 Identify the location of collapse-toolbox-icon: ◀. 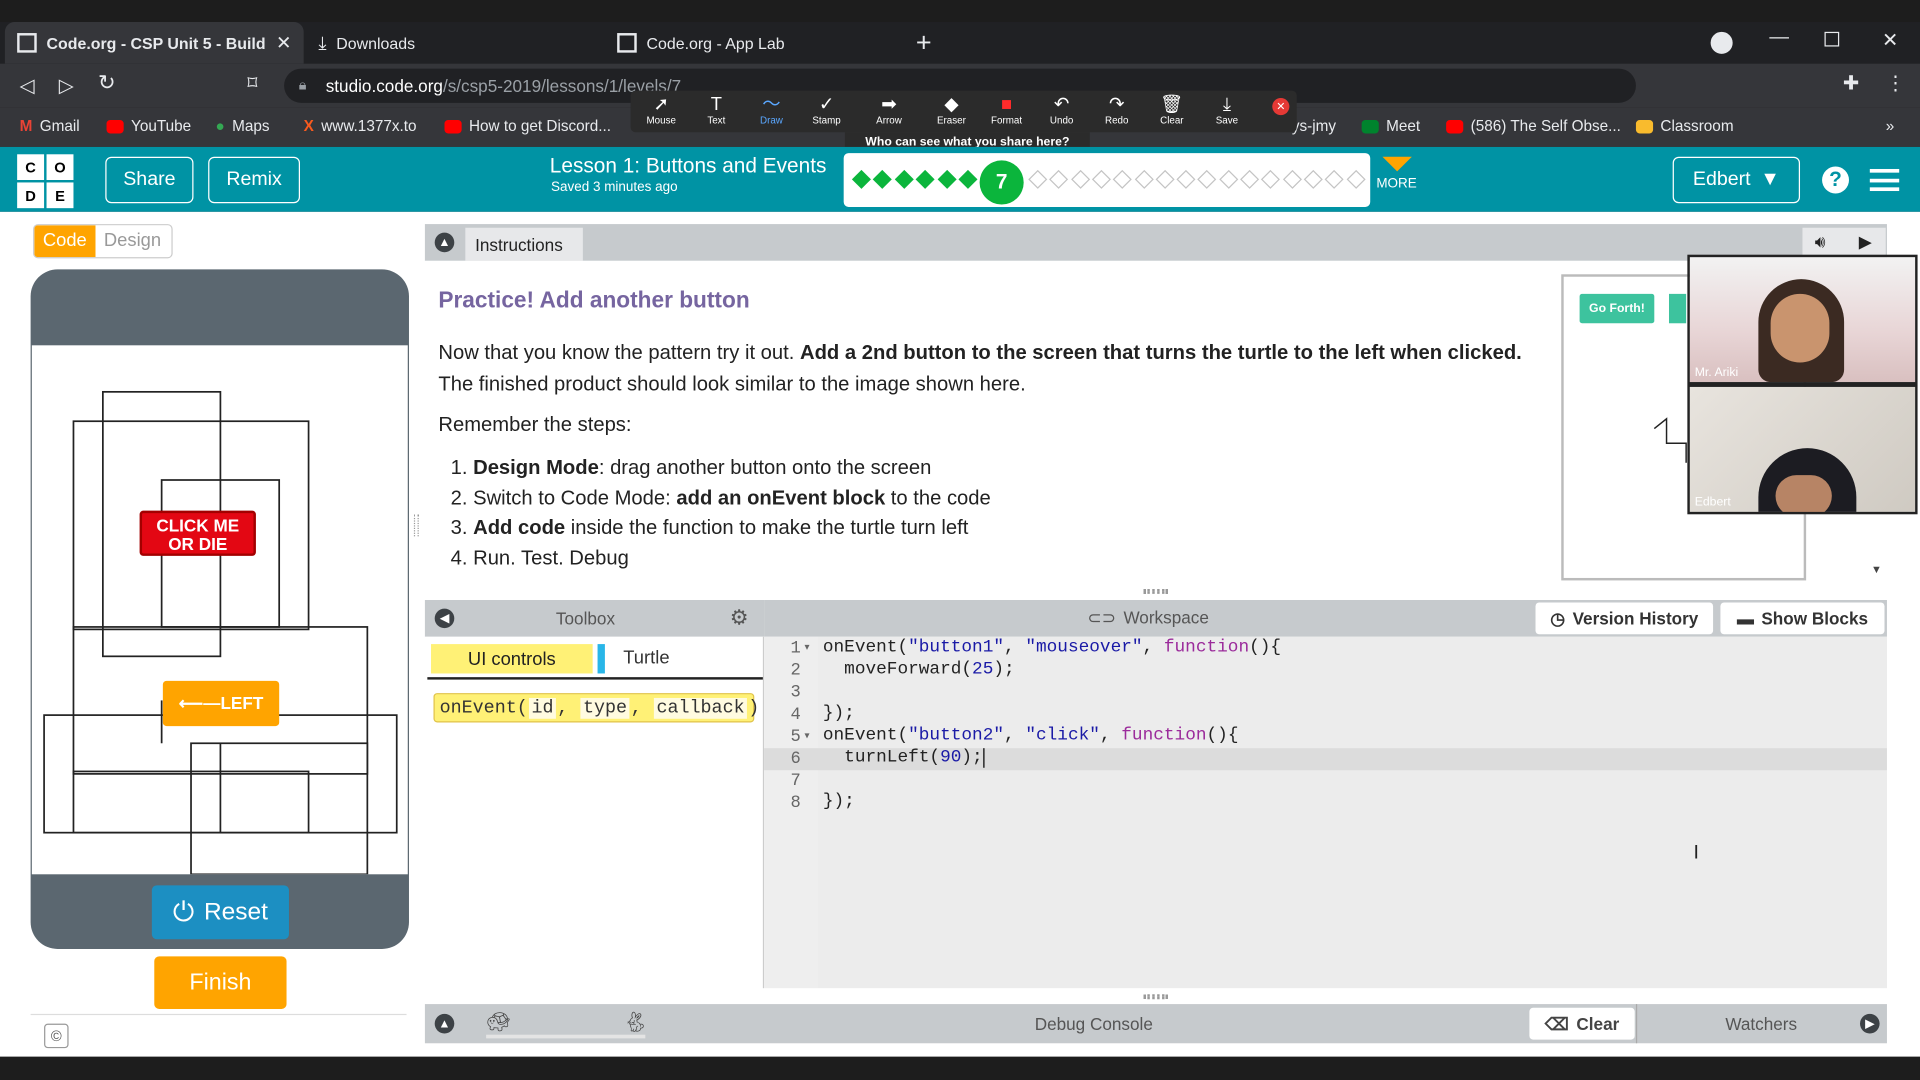
(444, 618).